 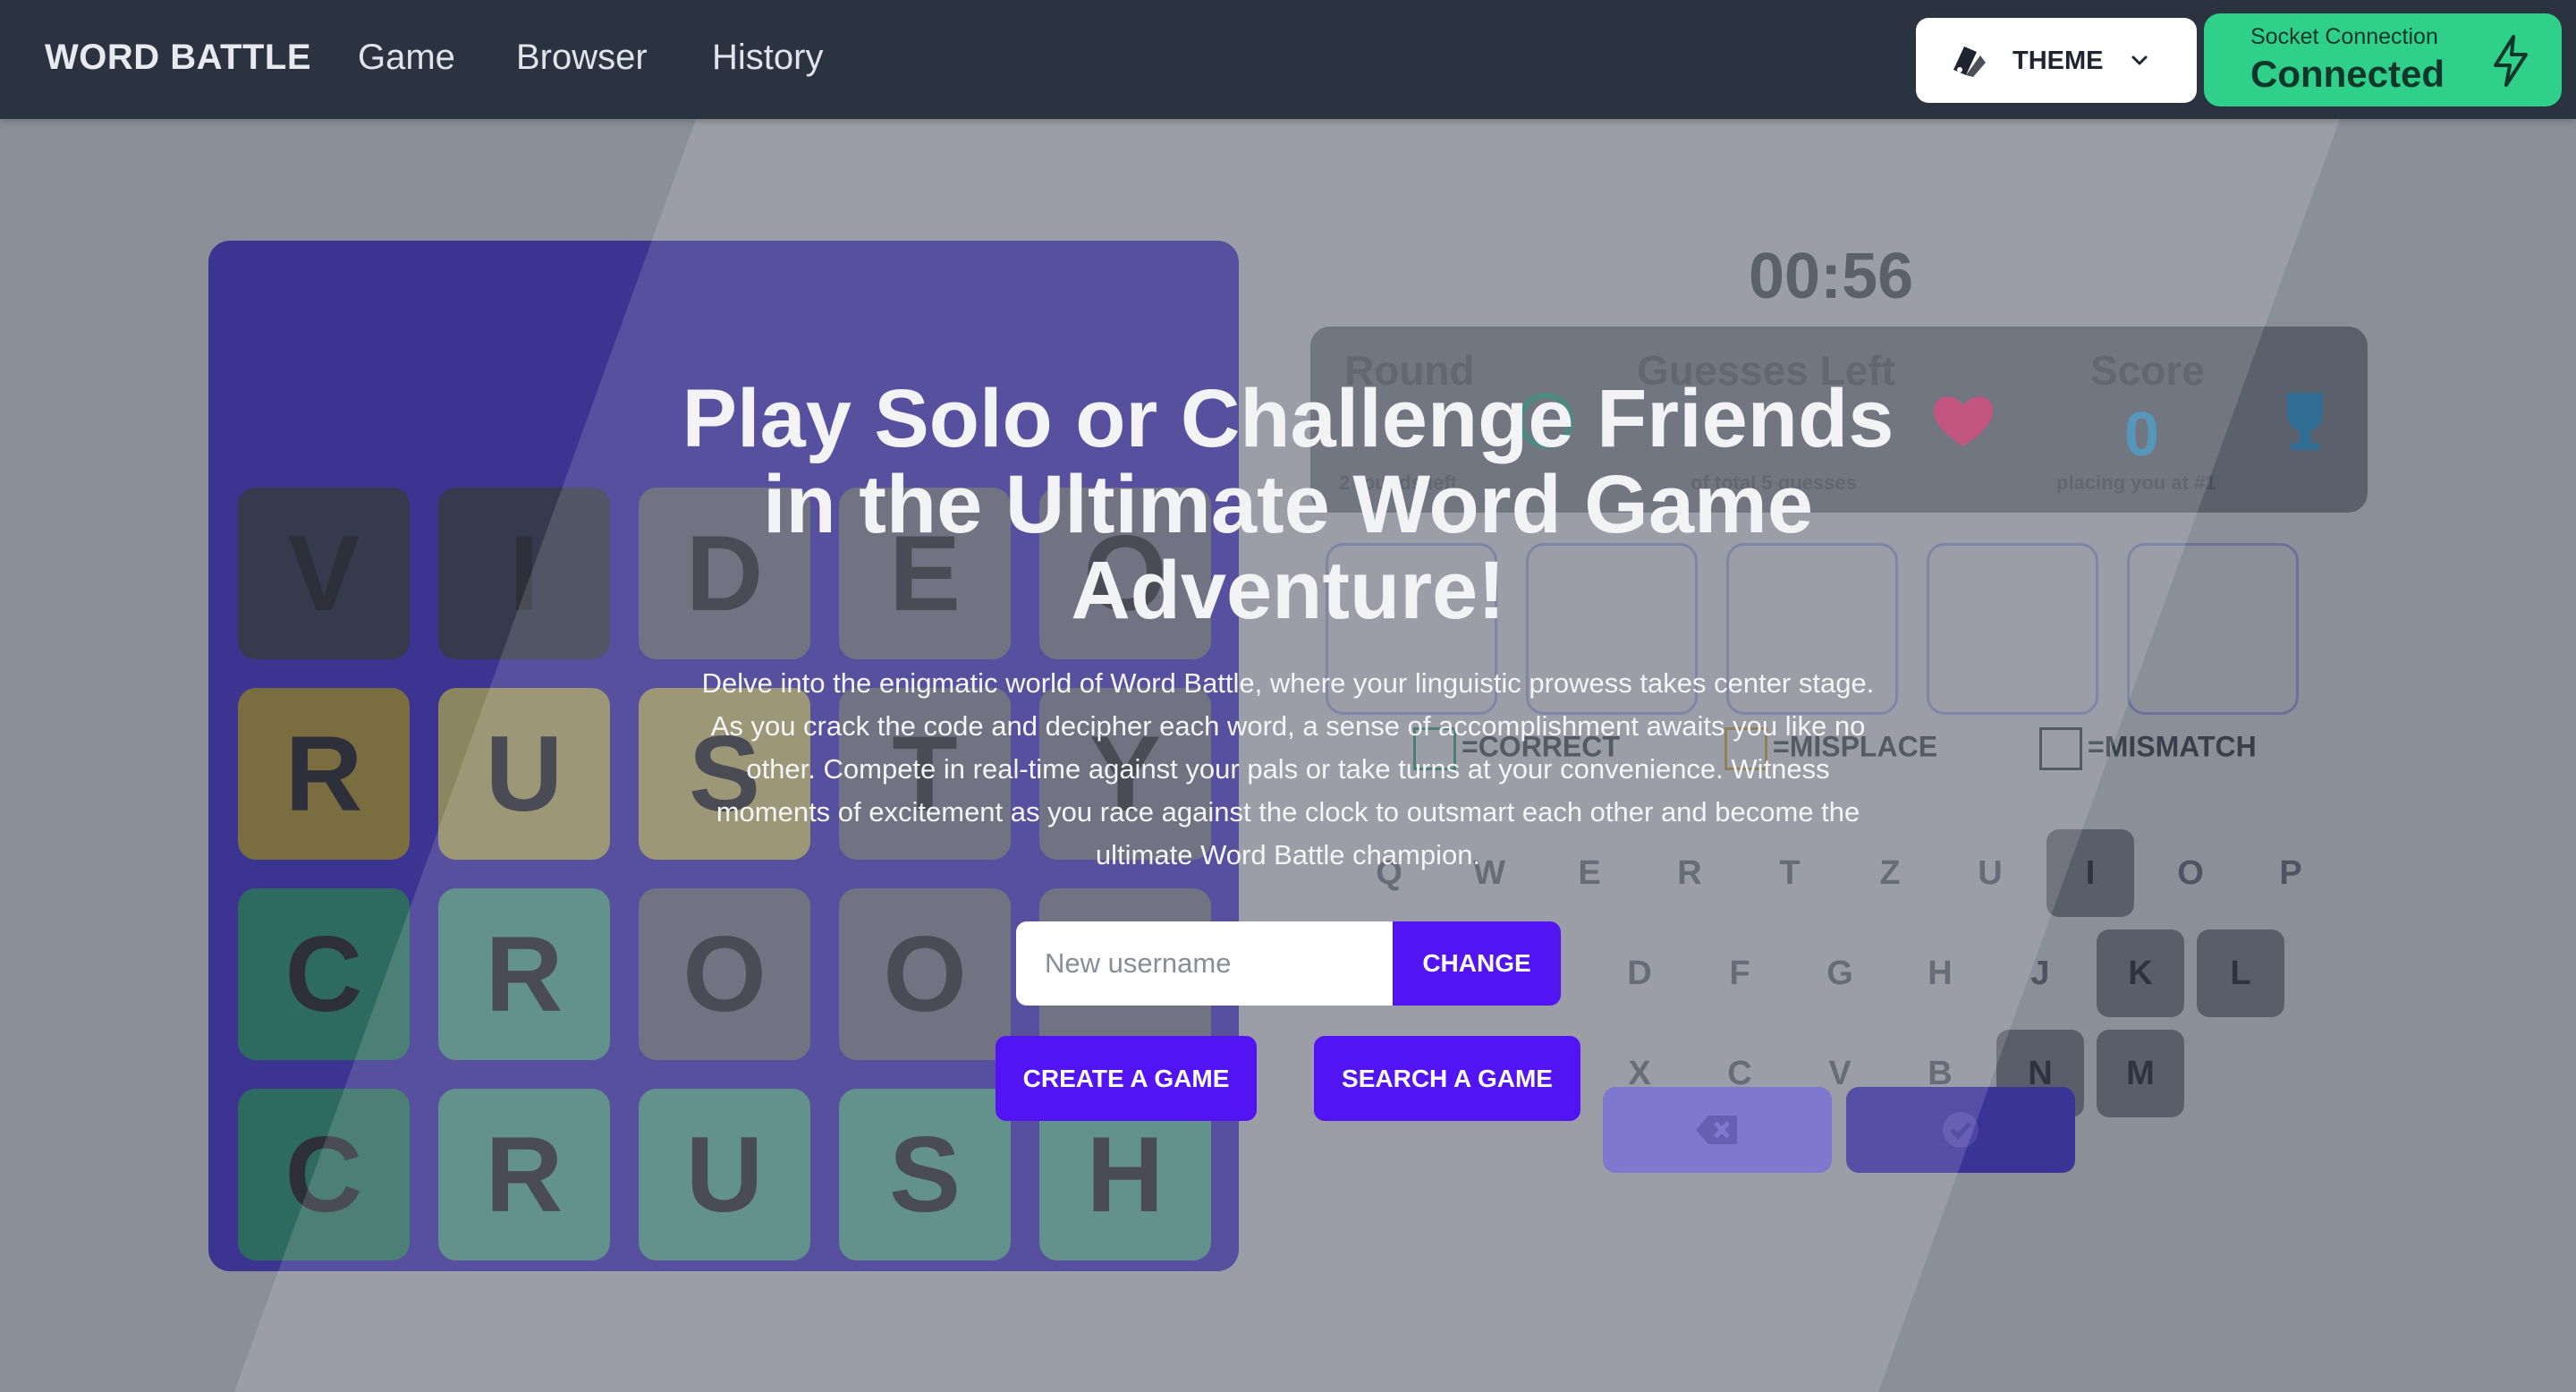 I want to click on keyboard-key: I, so click(x=2090, y=873).